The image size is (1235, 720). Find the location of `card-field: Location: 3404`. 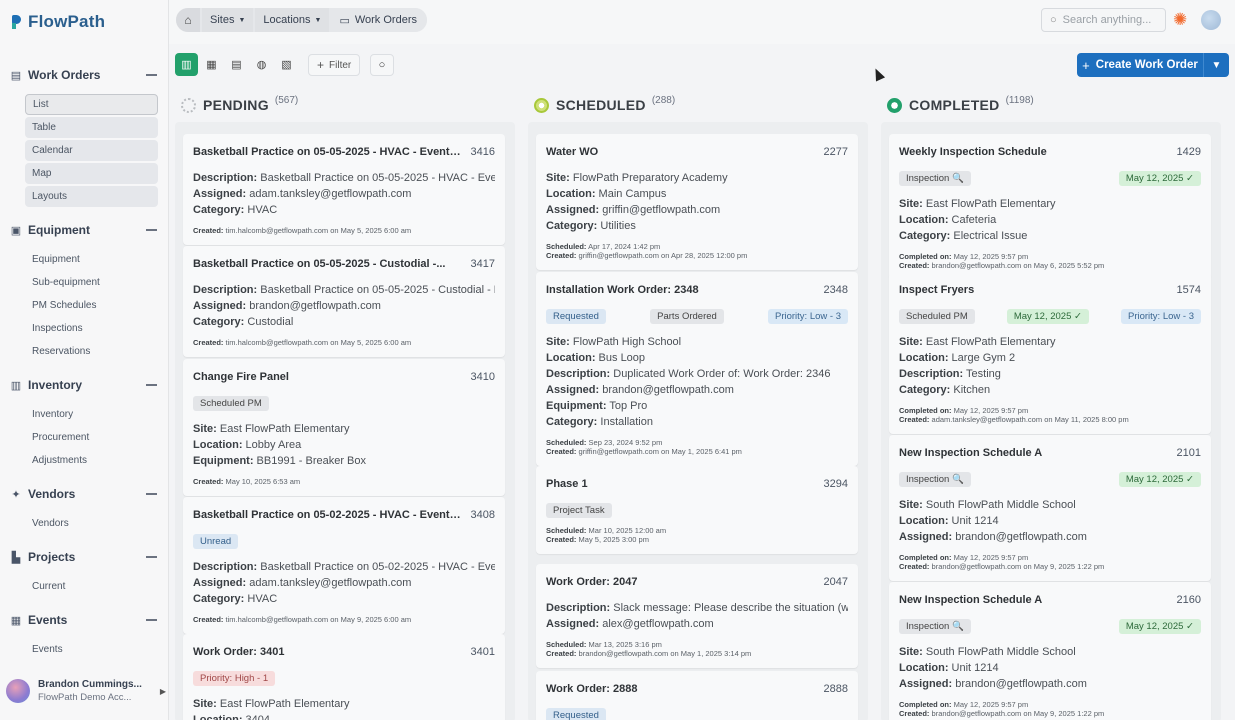

card-field: Location: 3404 is located at coordinates (232, 717).